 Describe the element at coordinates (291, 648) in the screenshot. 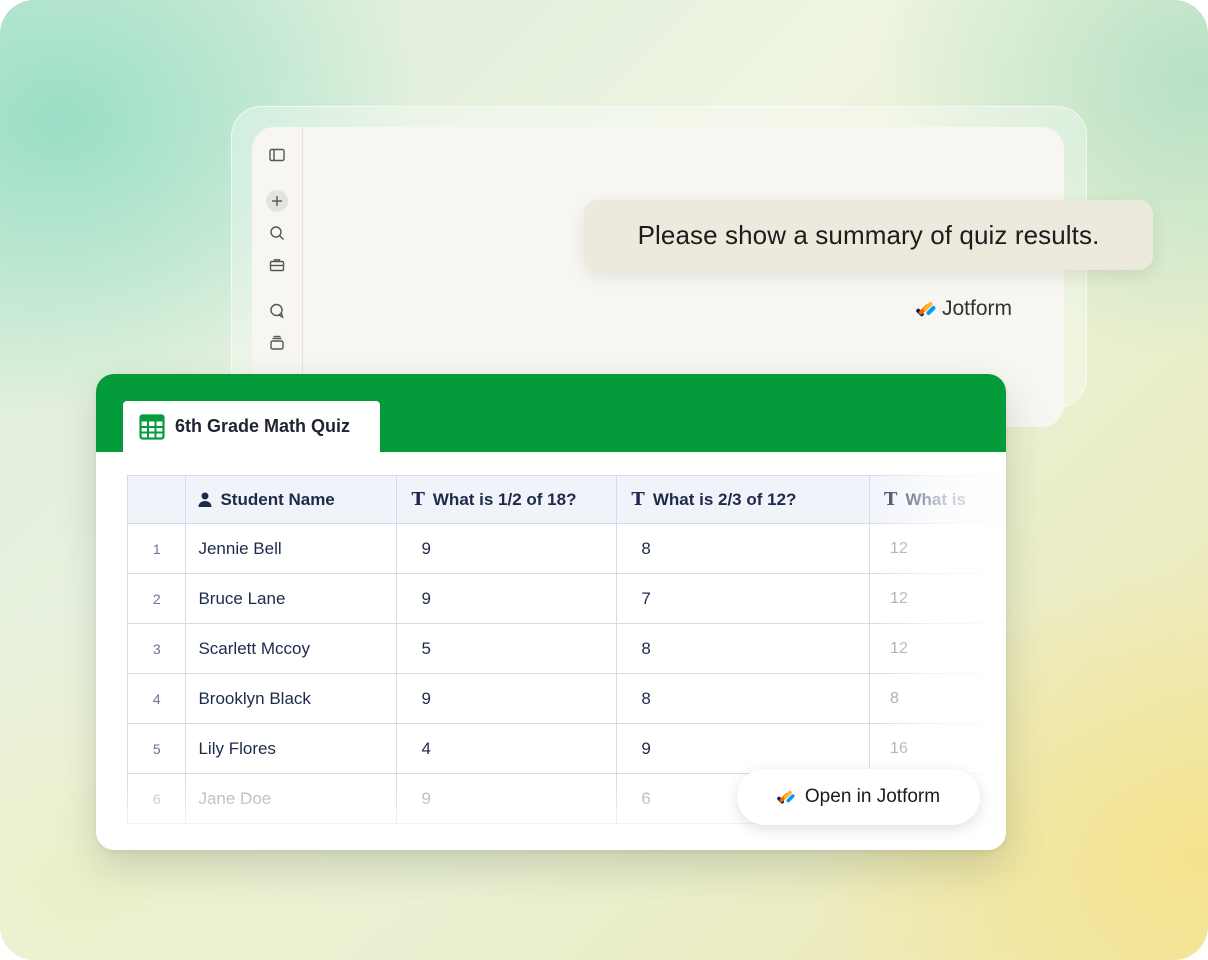

I see `cell-student-name: Scarlett Mccoy` at that location.